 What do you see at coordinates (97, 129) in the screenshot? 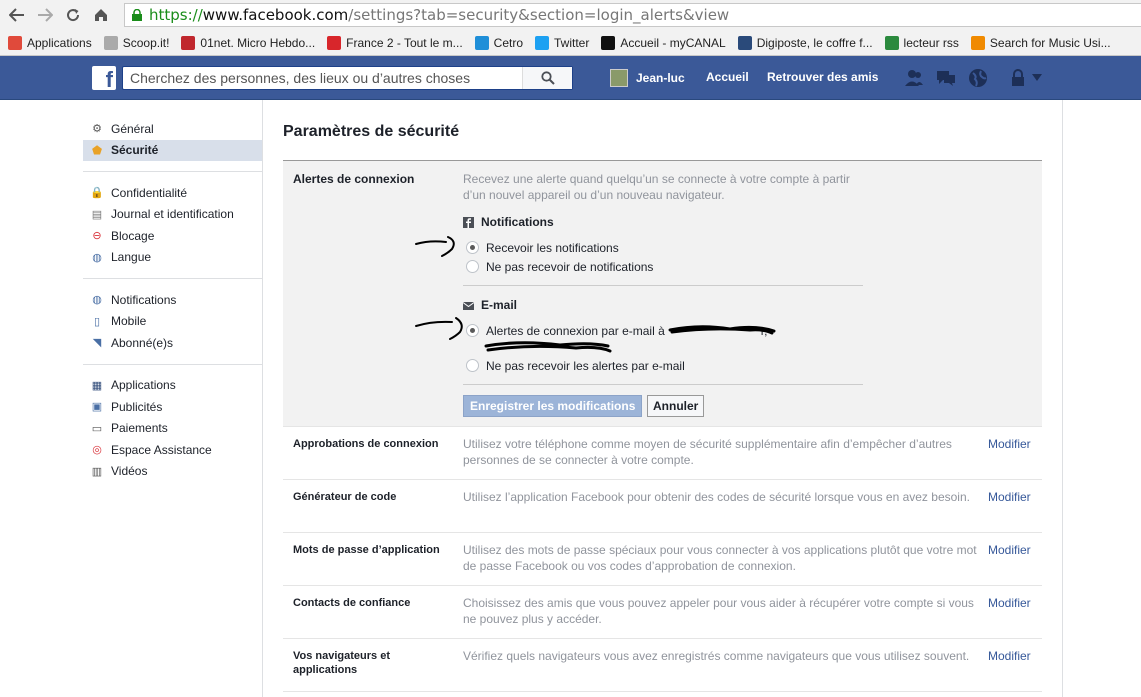
I see `gear-icon: ⚙` at bounding box center [97, 129].